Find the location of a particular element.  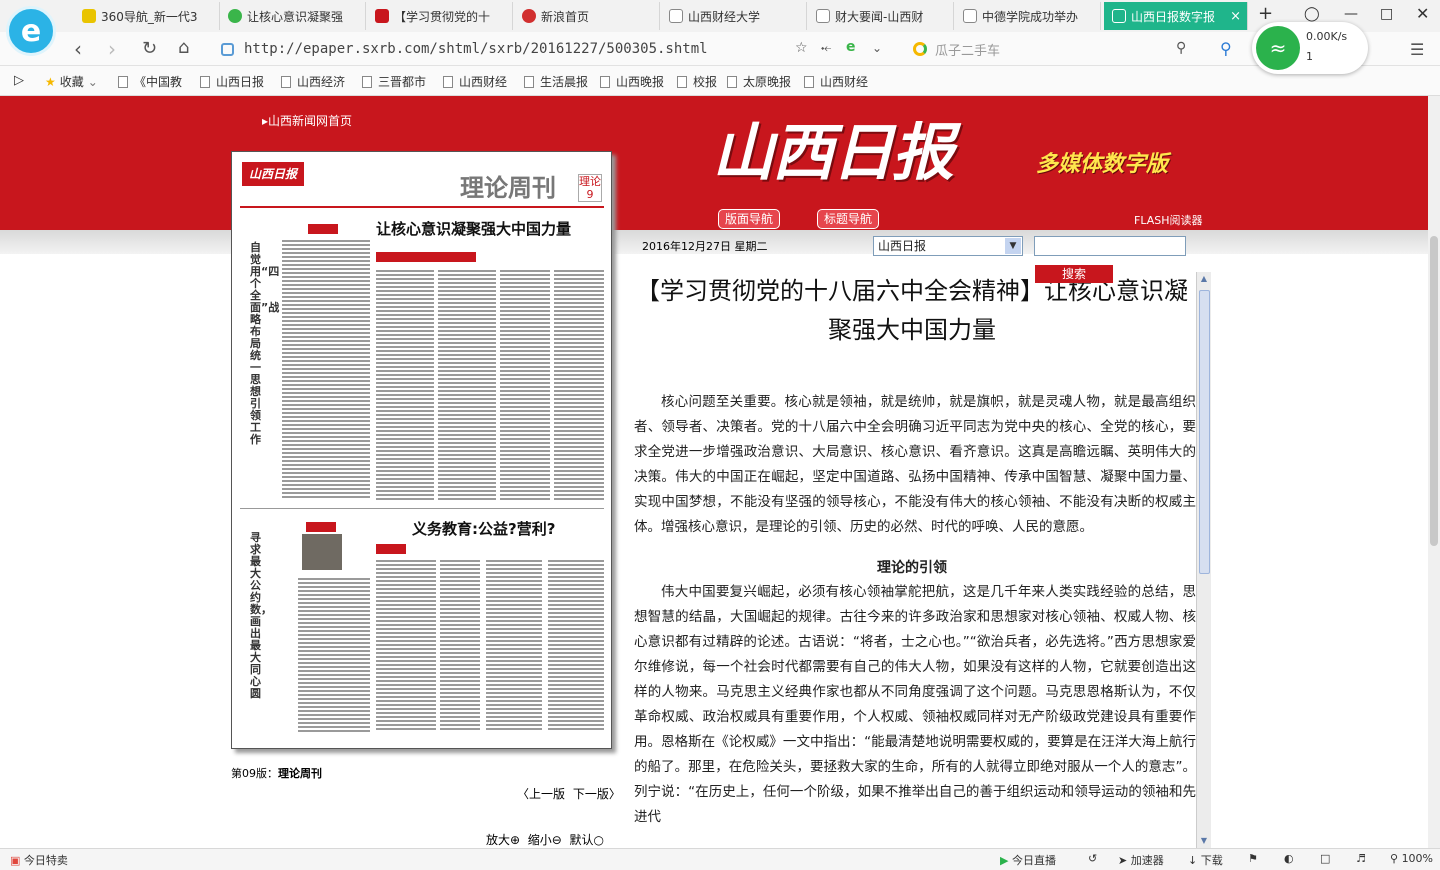

forward-icon: › is located at coordinates (112, 49).